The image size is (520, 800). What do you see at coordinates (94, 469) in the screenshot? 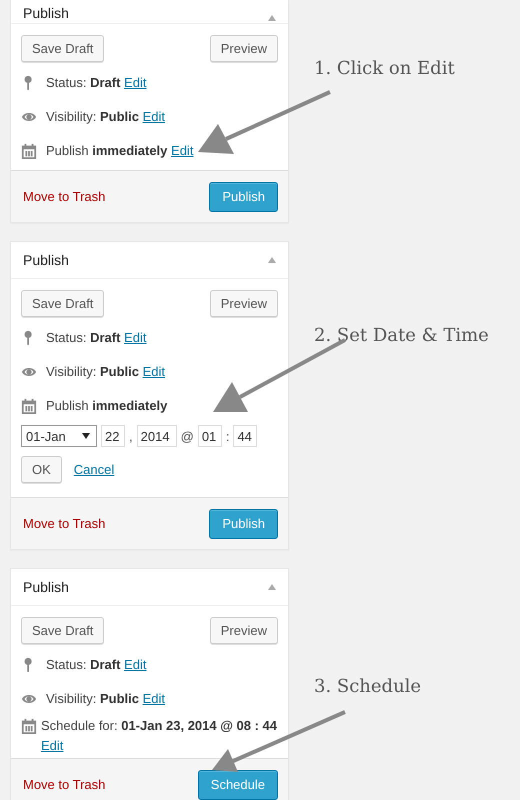
I see `cancel-link: Cancel` at bounding box center [94, 469].